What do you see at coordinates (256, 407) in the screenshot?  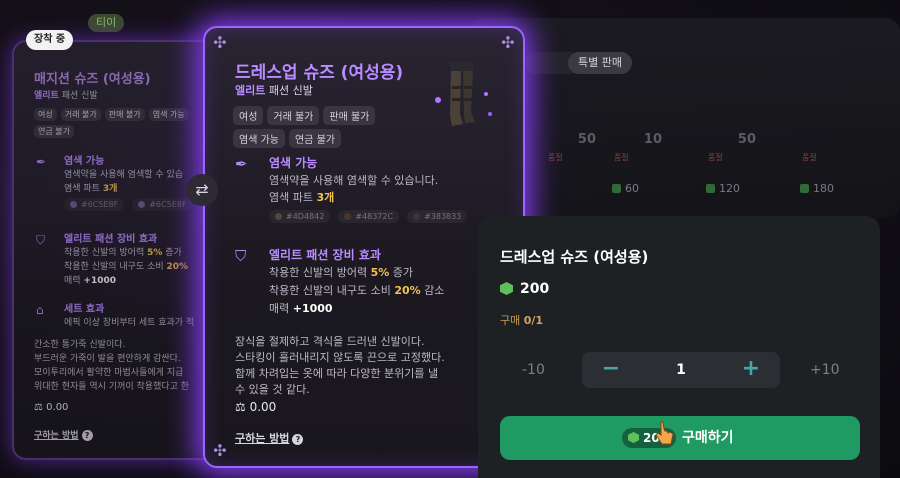 I see `item-weight: ⚖ 0.00` at bounding box center [256, 407].